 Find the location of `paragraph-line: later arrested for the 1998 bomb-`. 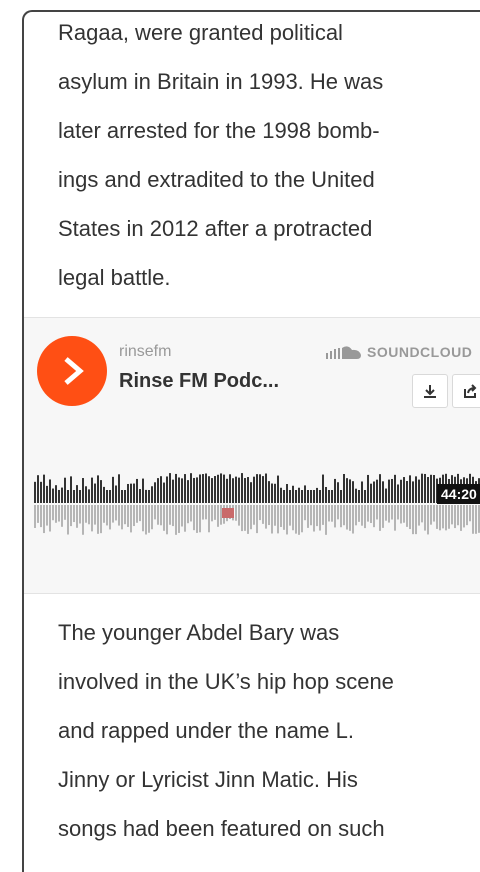

paragraph-line: later arrested for the 1998 bomb- is located at coordinates (219, 130).